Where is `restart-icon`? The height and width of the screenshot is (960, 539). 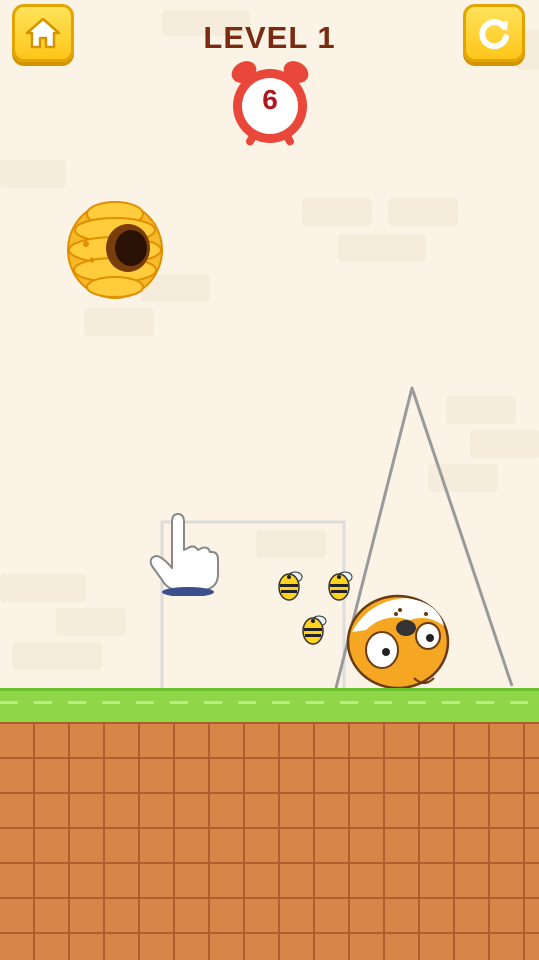
restart-icon is located at coordinates (494, 34).